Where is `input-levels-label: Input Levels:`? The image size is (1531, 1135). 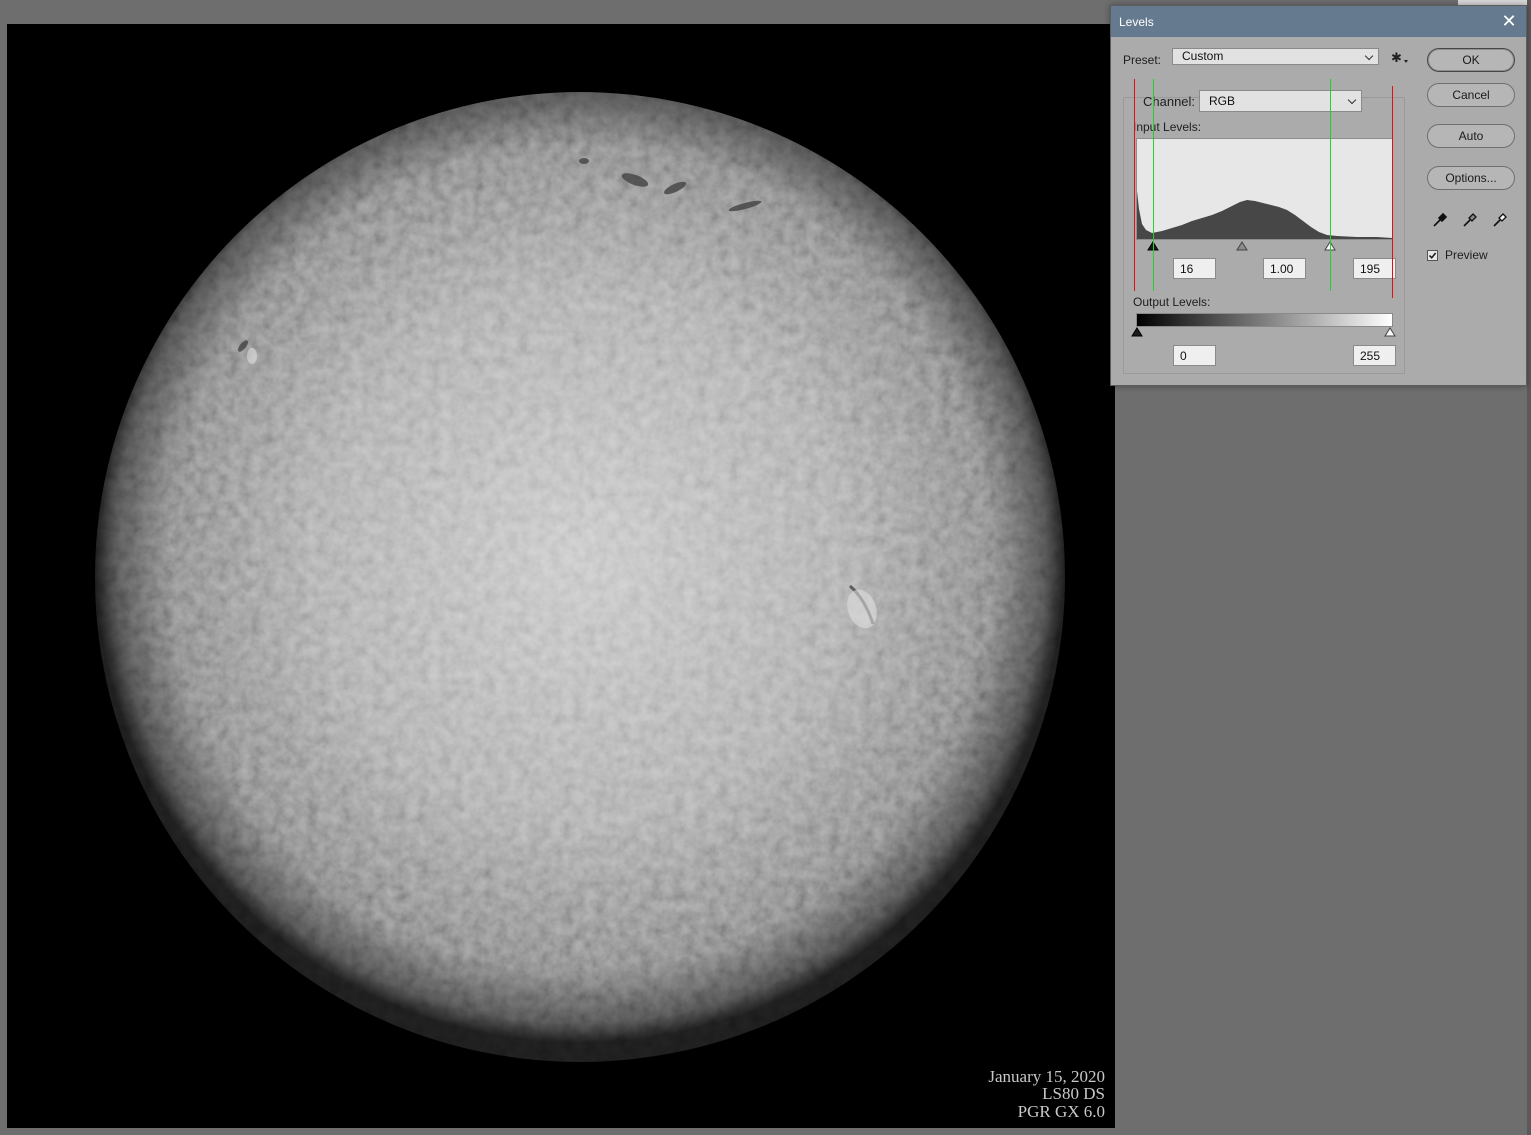 input-levels-label: Input Levels: is located at coordinates (1167, 127).